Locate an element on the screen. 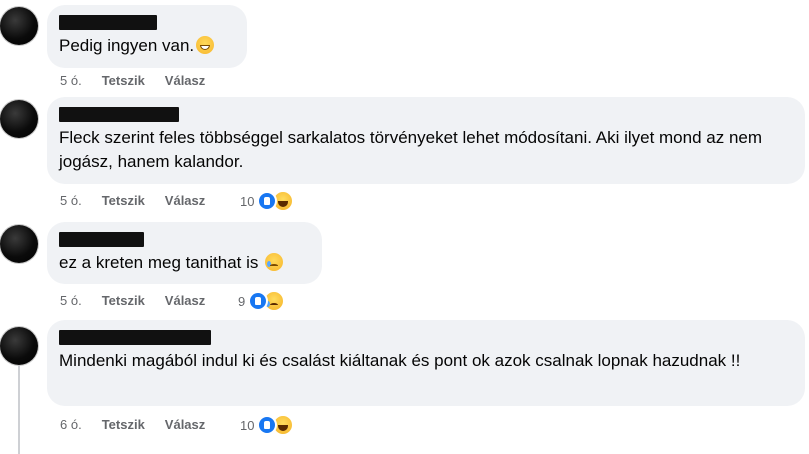 This screenshot has height=454, width=809. comment-bubble: ez a kreten meg tanithat is is located at coordinates (184, 253).